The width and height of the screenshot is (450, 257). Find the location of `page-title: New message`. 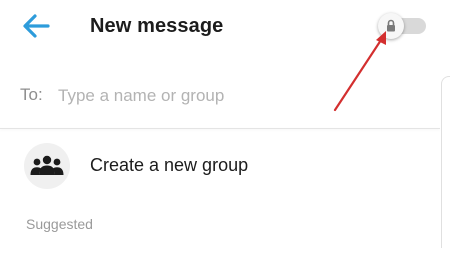

page-title: New message is located at coordinates (157, 26).